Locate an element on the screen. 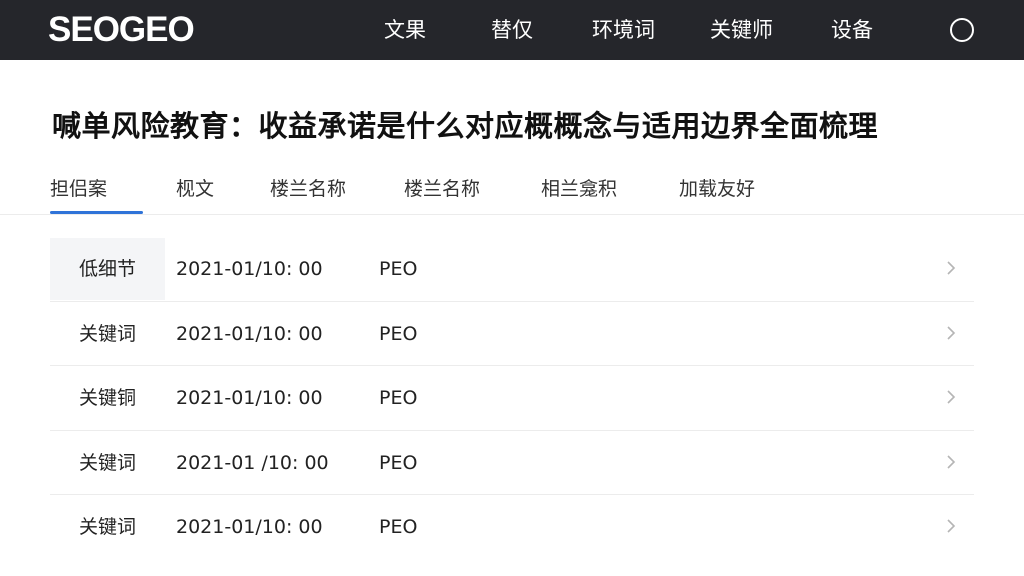  top-navigation-bar: SEOGEO 文果 替仅 环境词 关键师 设备 is located at coordinates (512, 30).